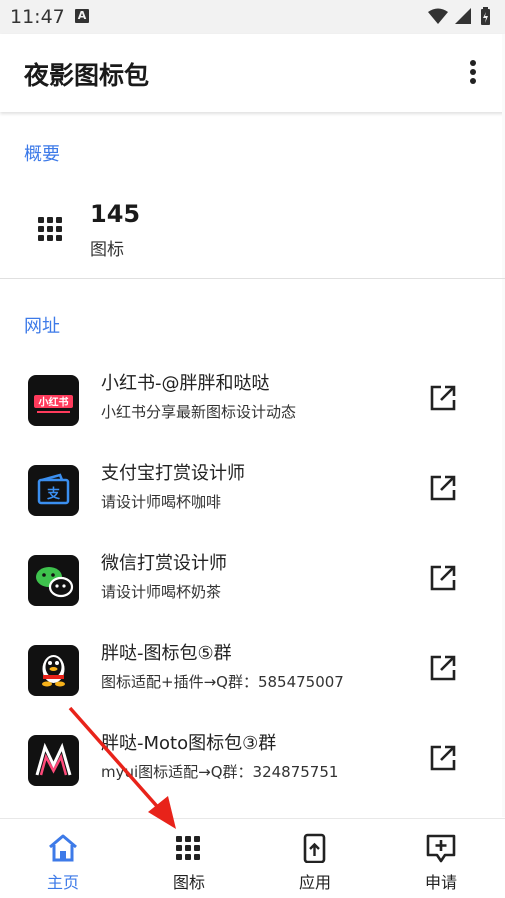 The image size is (505, 898). What do you see at coordinates (252, 584) in the screenshot?
I see `link-item-wechat: 微信打赏设计师 请设计师喝杯奶茶` at bounding box center [252, 584].